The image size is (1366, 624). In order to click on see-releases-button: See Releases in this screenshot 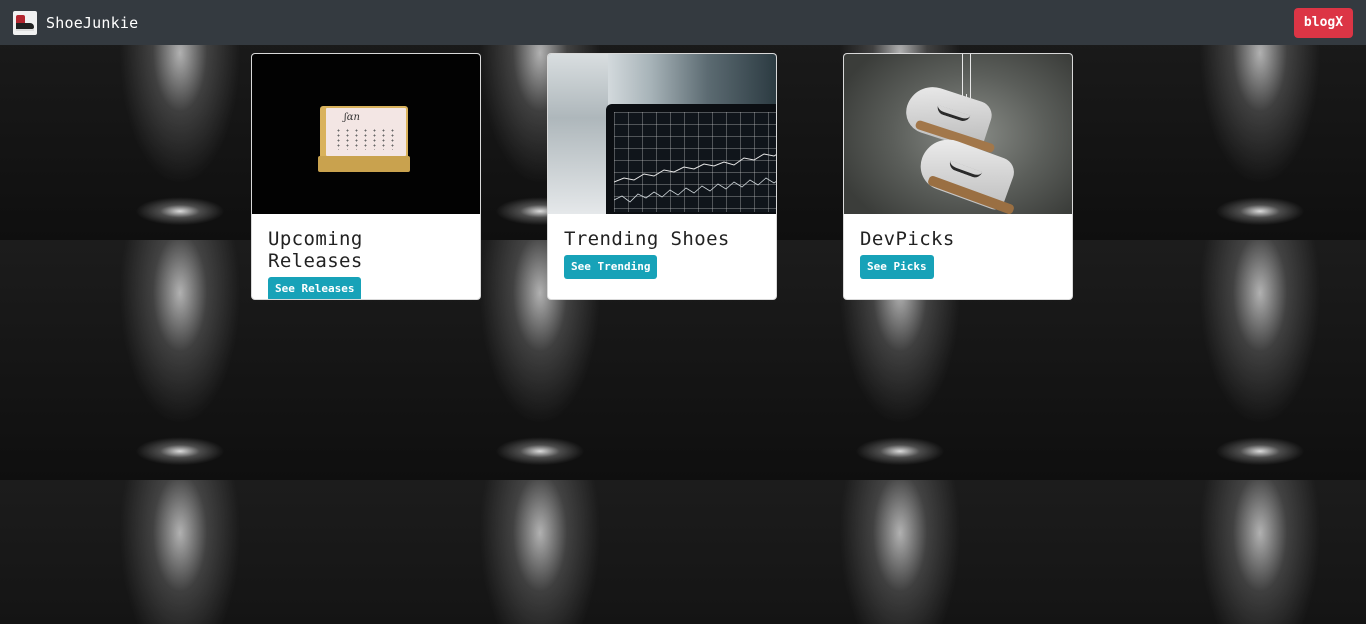, I will do `click(315, 288)`.